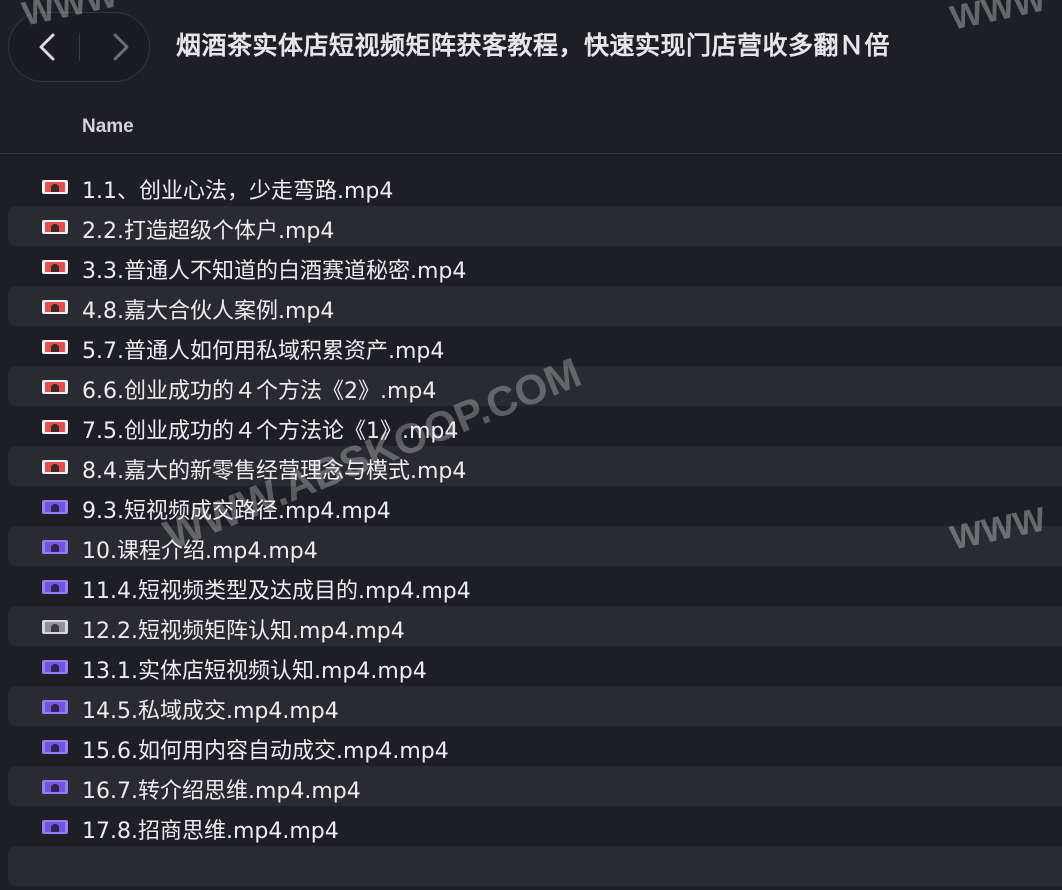 Image resolution: width=1062 pixels, height=890 pixels. I want to click on file-name: 4.8.嘉大合伙人案例.mp4, so click(208, 311).